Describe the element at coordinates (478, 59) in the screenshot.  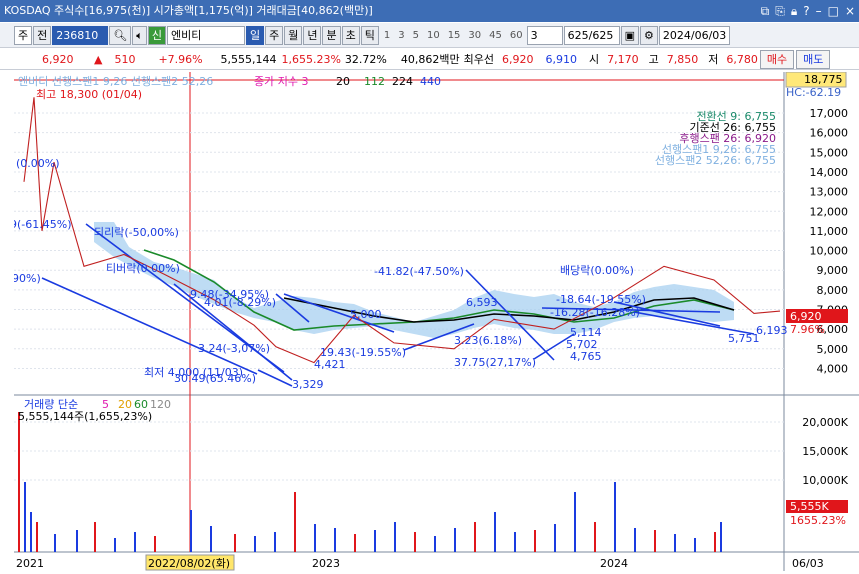
I see `best-label: 최우선` at that location.